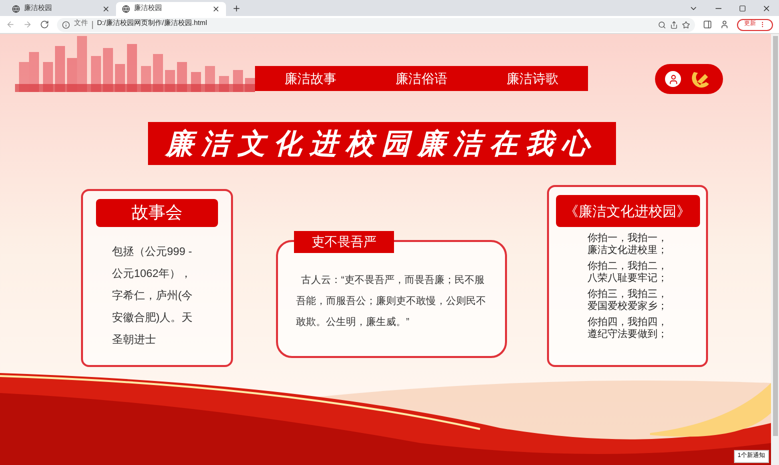 This screenshot has height=465, width=779. I want to click on side-panel-icon, so click(707, 24).